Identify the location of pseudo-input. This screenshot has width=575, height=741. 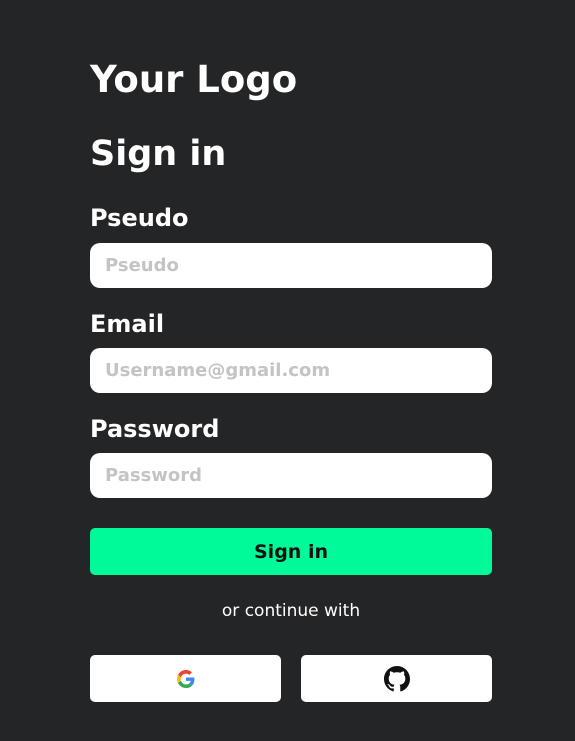
(291, 265).